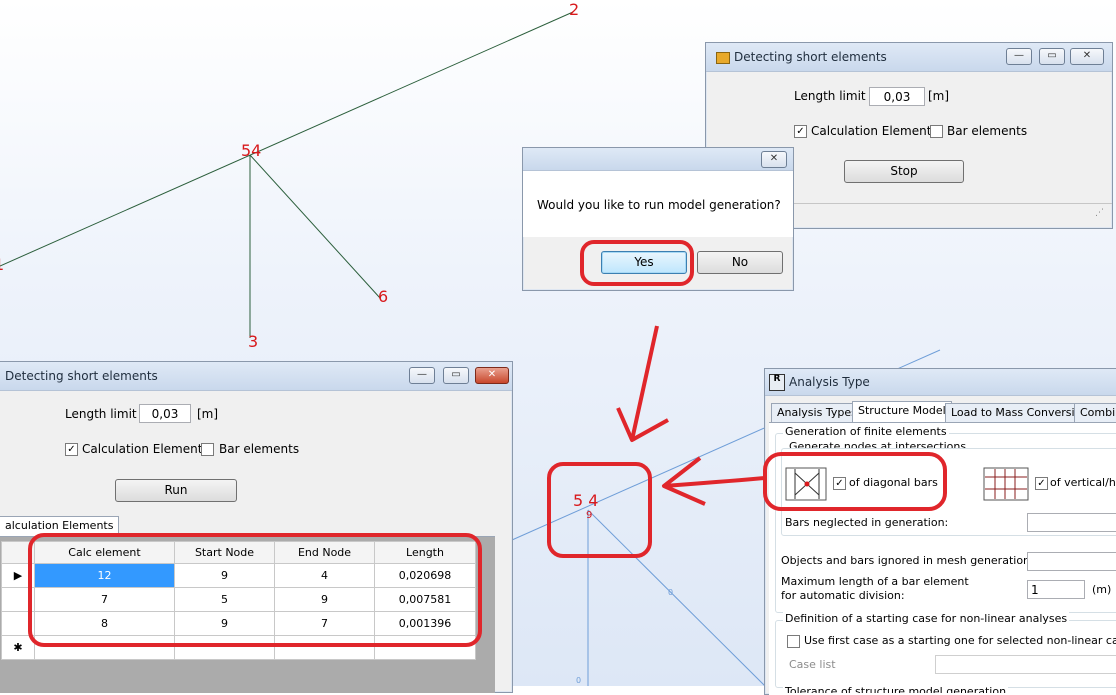 The height and width of the screenshot is (695, 1116). I want to click on arrow-left-shaft, so click(714, 482).